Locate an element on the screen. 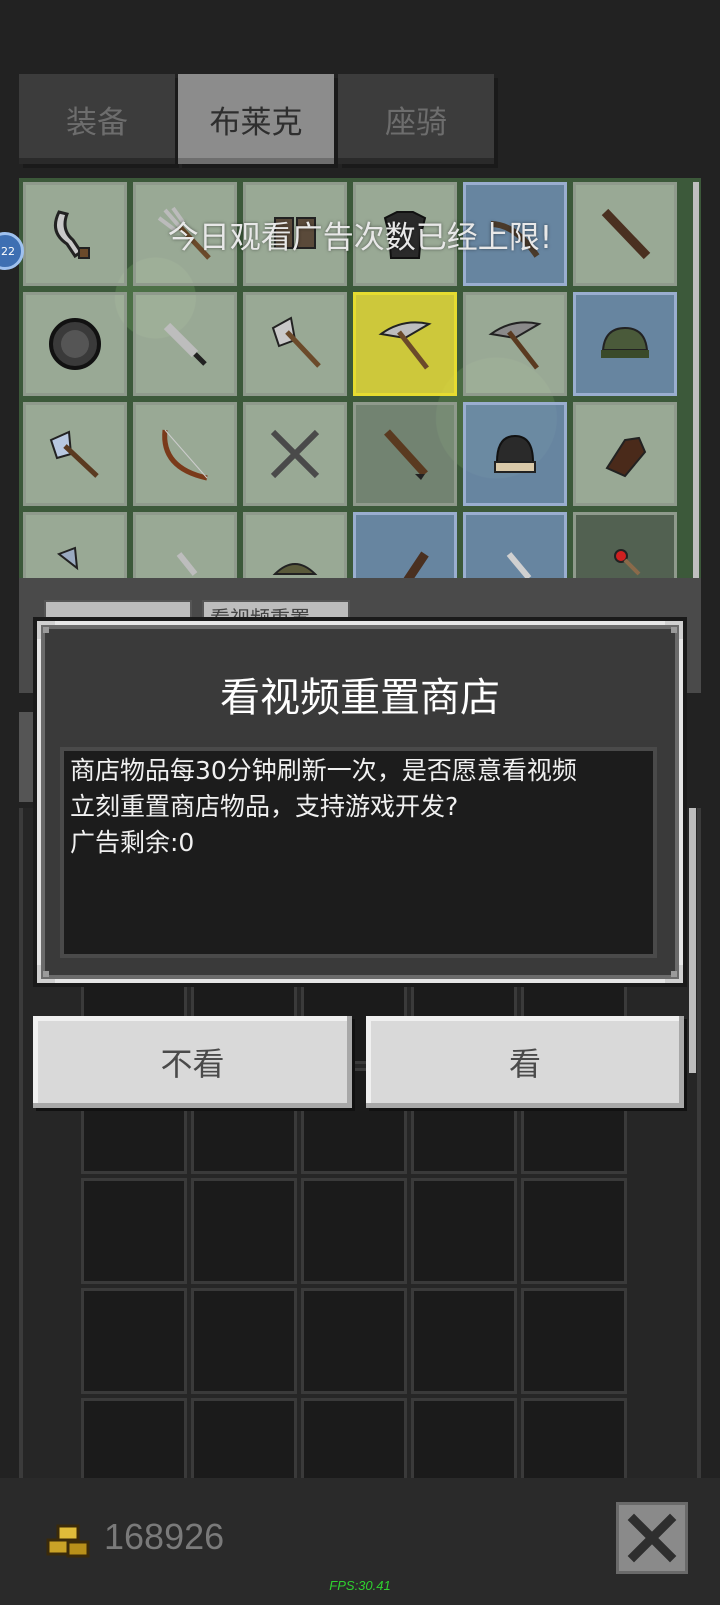 The image size is (720, 1605). decline-button: 不看 is located at coordinates (192, 1062).